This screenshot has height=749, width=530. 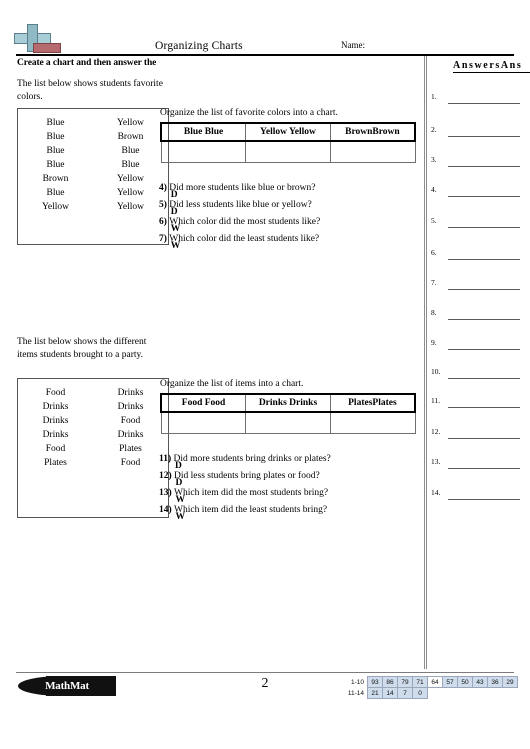 I want to click on question-number: 13), so click(x=167, y=493).